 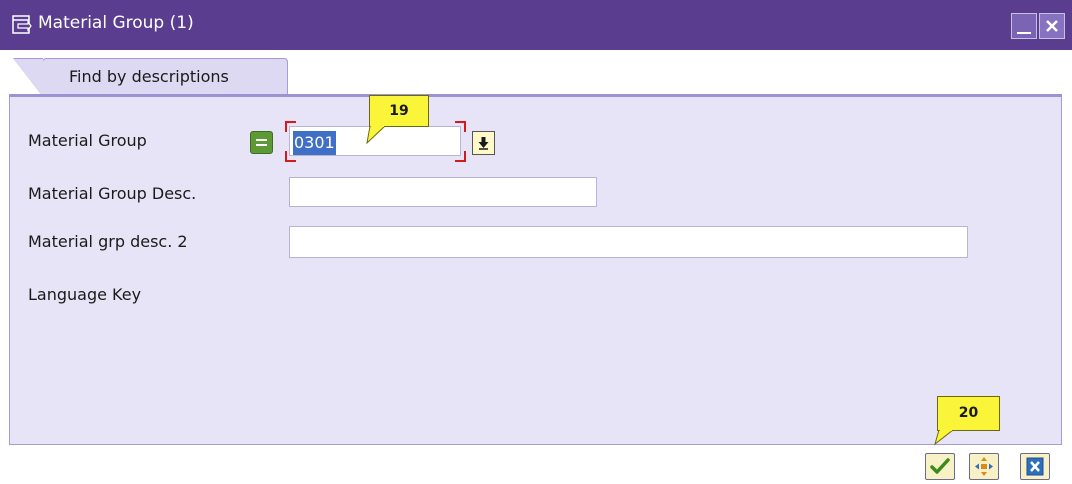 I want to click on close-button, so click(x=1052, y=26).